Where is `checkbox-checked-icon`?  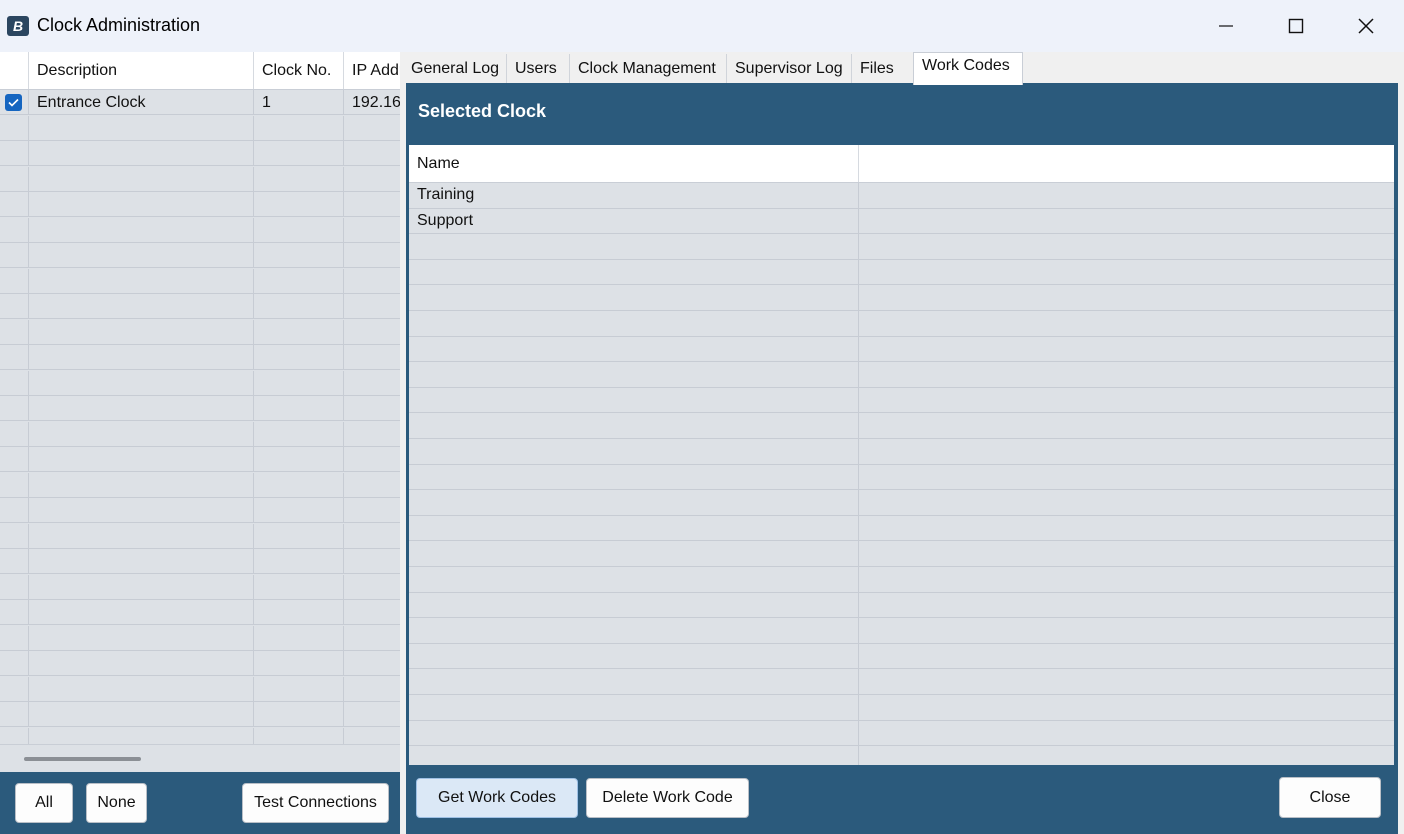 checkbox-checked-icon is located at coordinates (13, 102).